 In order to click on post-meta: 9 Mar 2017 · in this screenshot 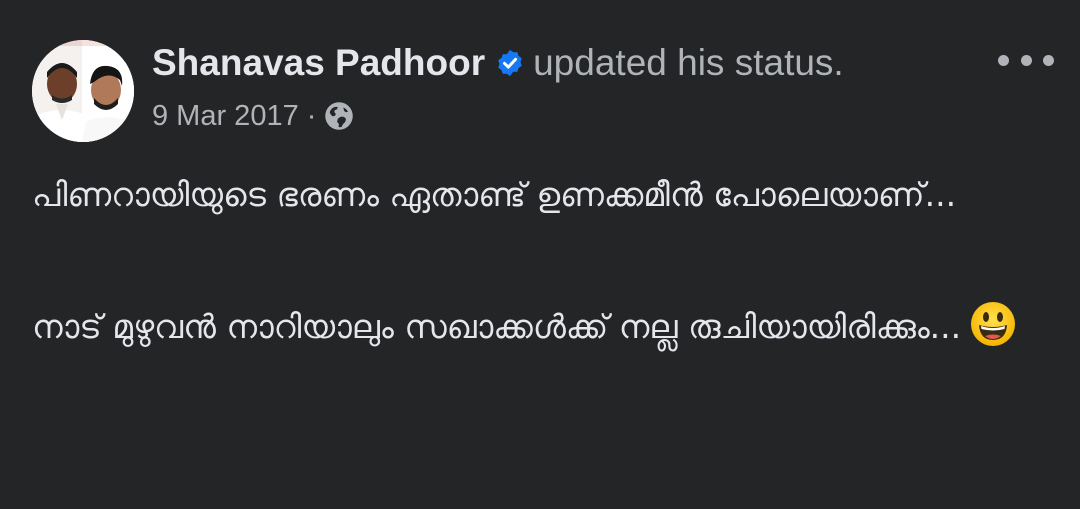, I will do `click(253, 116)`.